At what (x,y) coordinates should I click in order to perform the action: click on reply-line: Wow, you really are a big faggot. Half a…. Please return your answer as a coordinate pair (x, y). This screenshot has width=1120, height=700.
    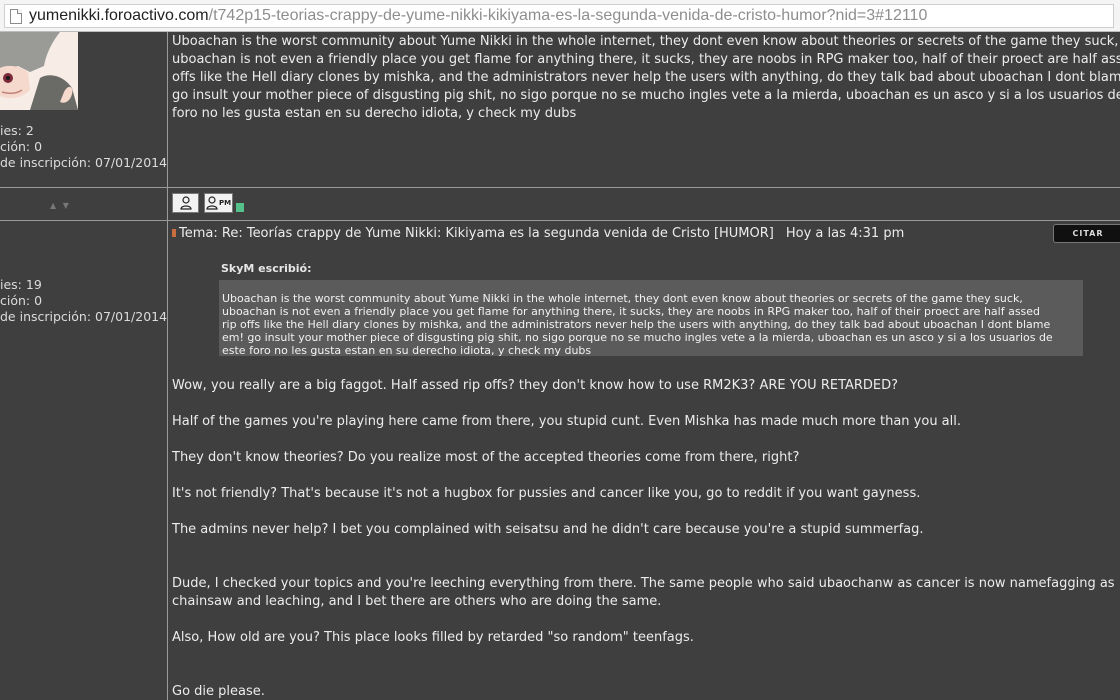
    Looking at the image, I should click on (535, 385).